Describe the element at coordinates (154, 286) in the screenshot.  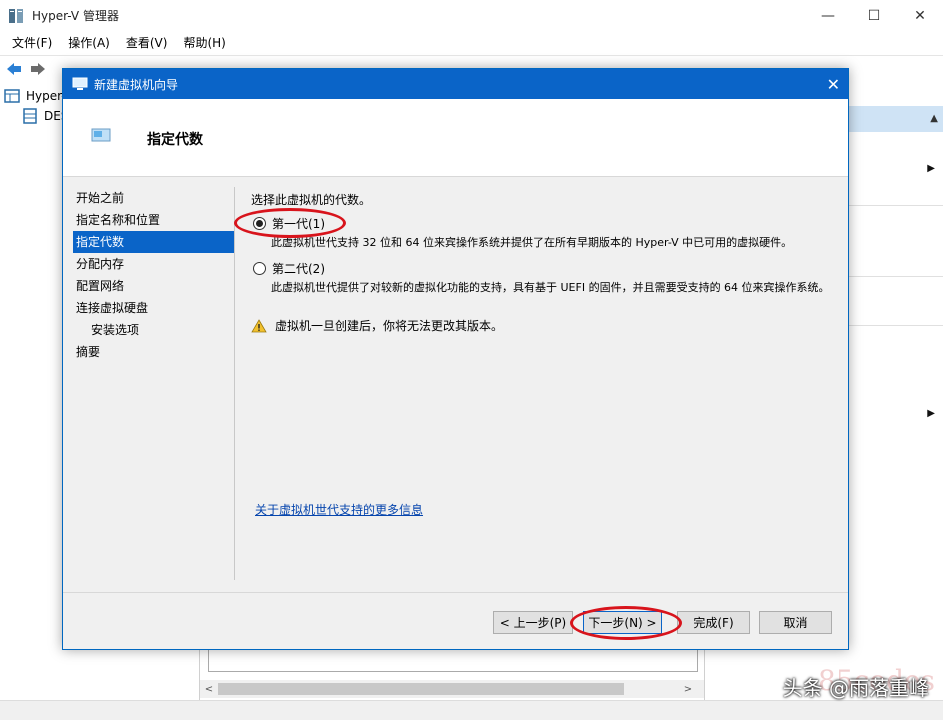
I see `step-network: 配置网络` at that location.